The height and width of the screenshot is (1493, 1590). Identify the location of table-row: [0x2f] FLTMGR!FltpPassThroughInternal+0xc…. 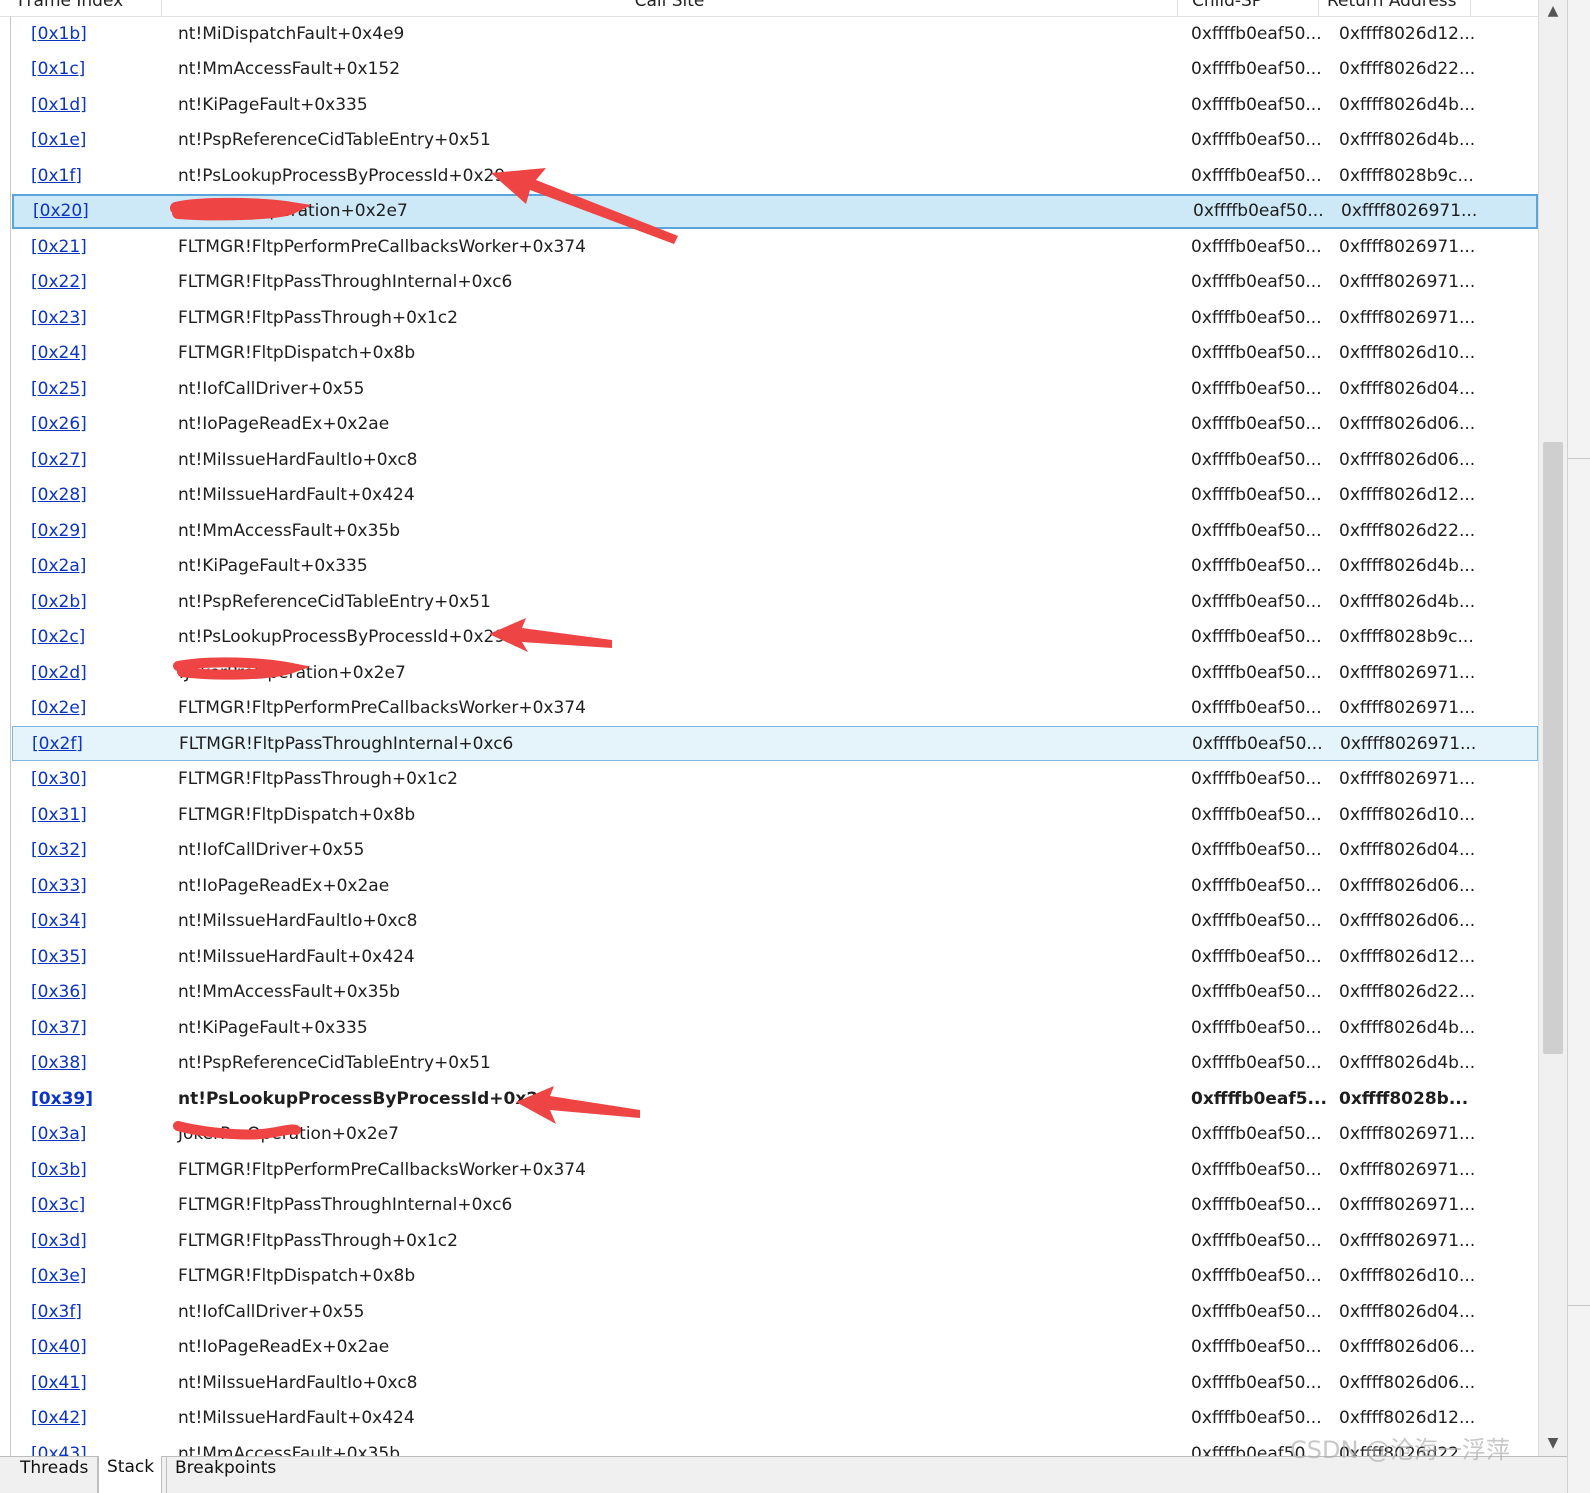
(775, 743).